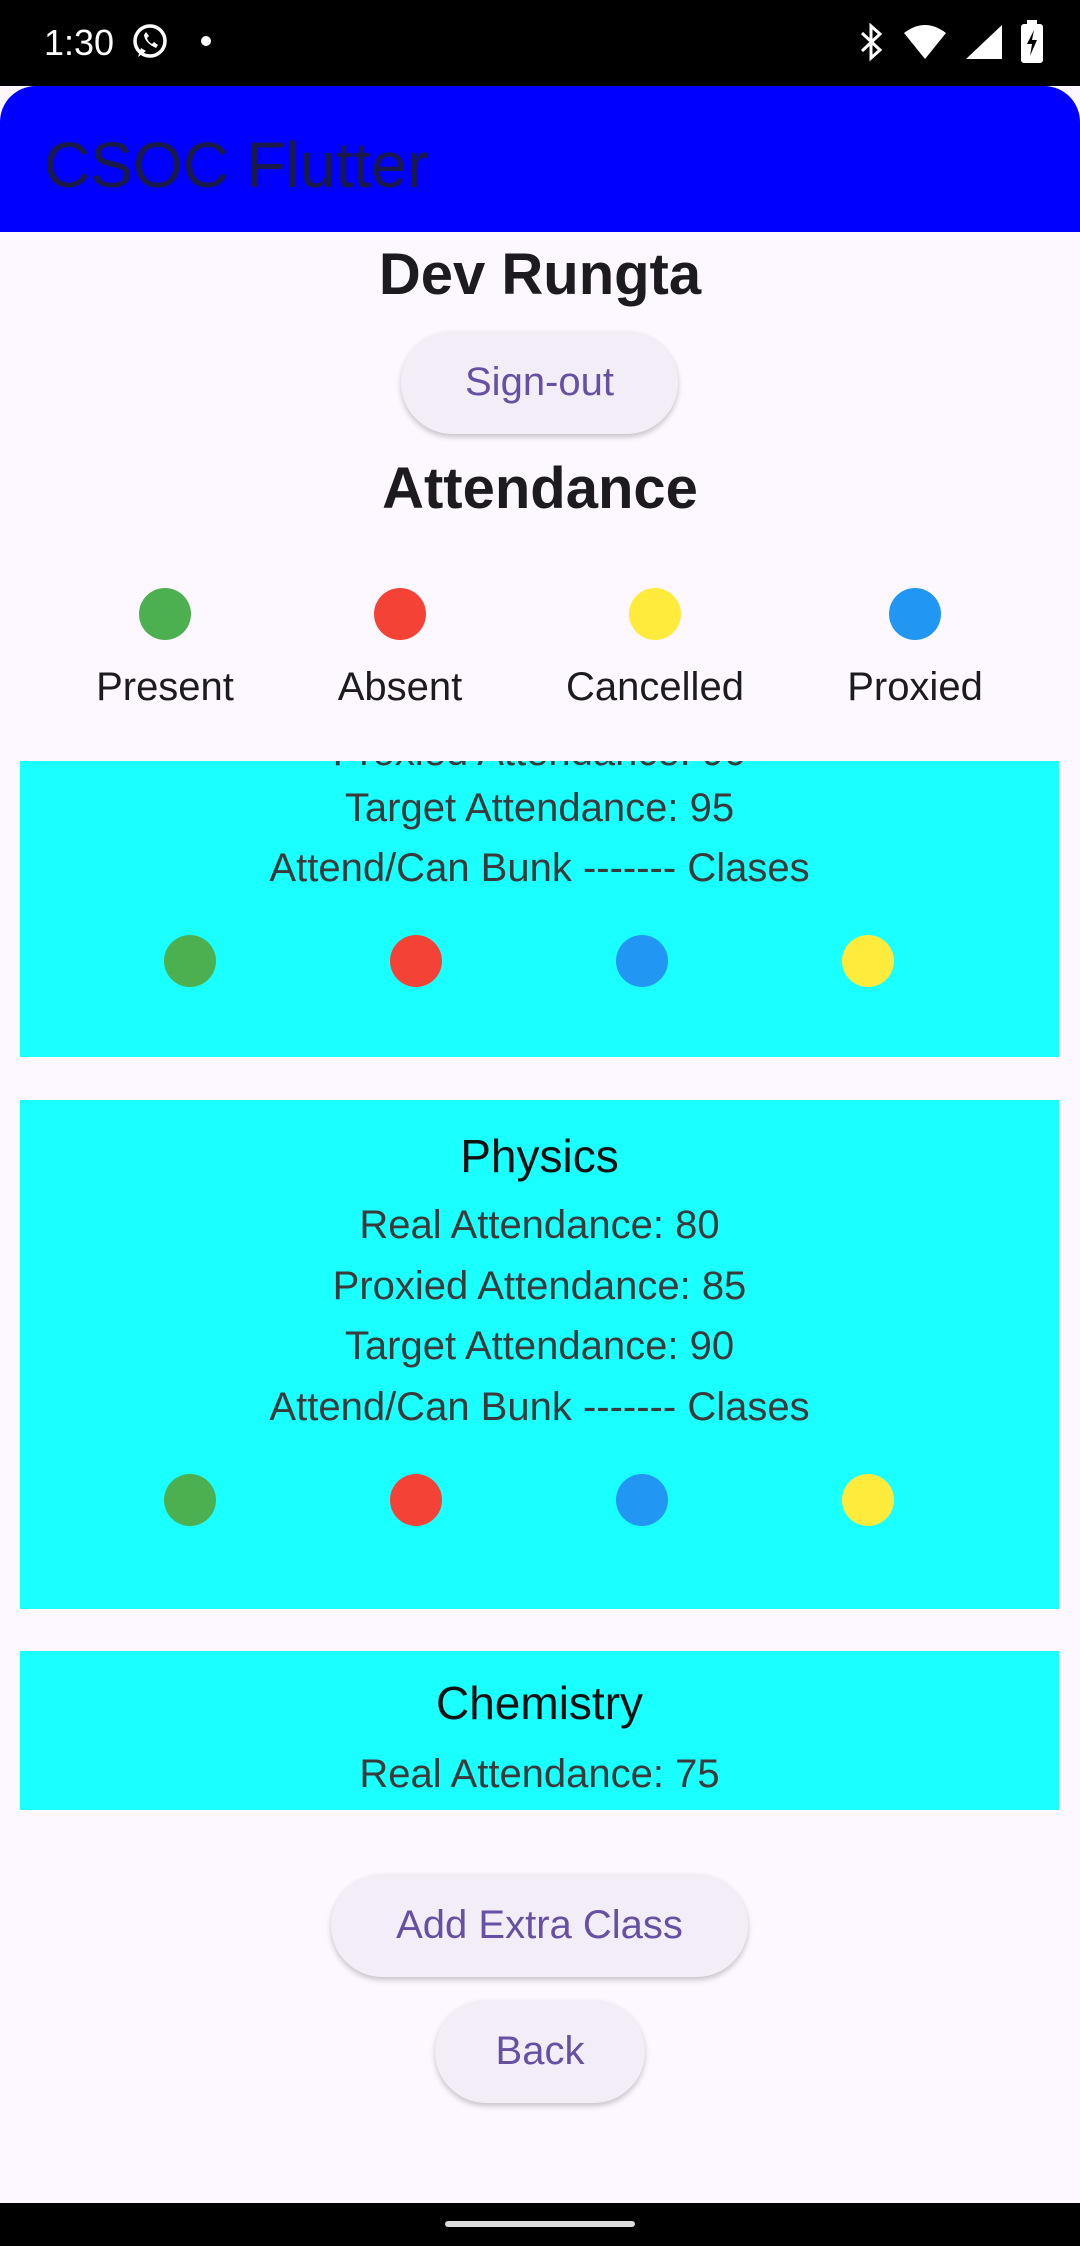 Image resolution: width=1080 pixels, height=2246 pixels. Describe the element at coordinates (539, 808) in the screenshot. I see `target-attendance-text: Target Attendance: 95` at that location.